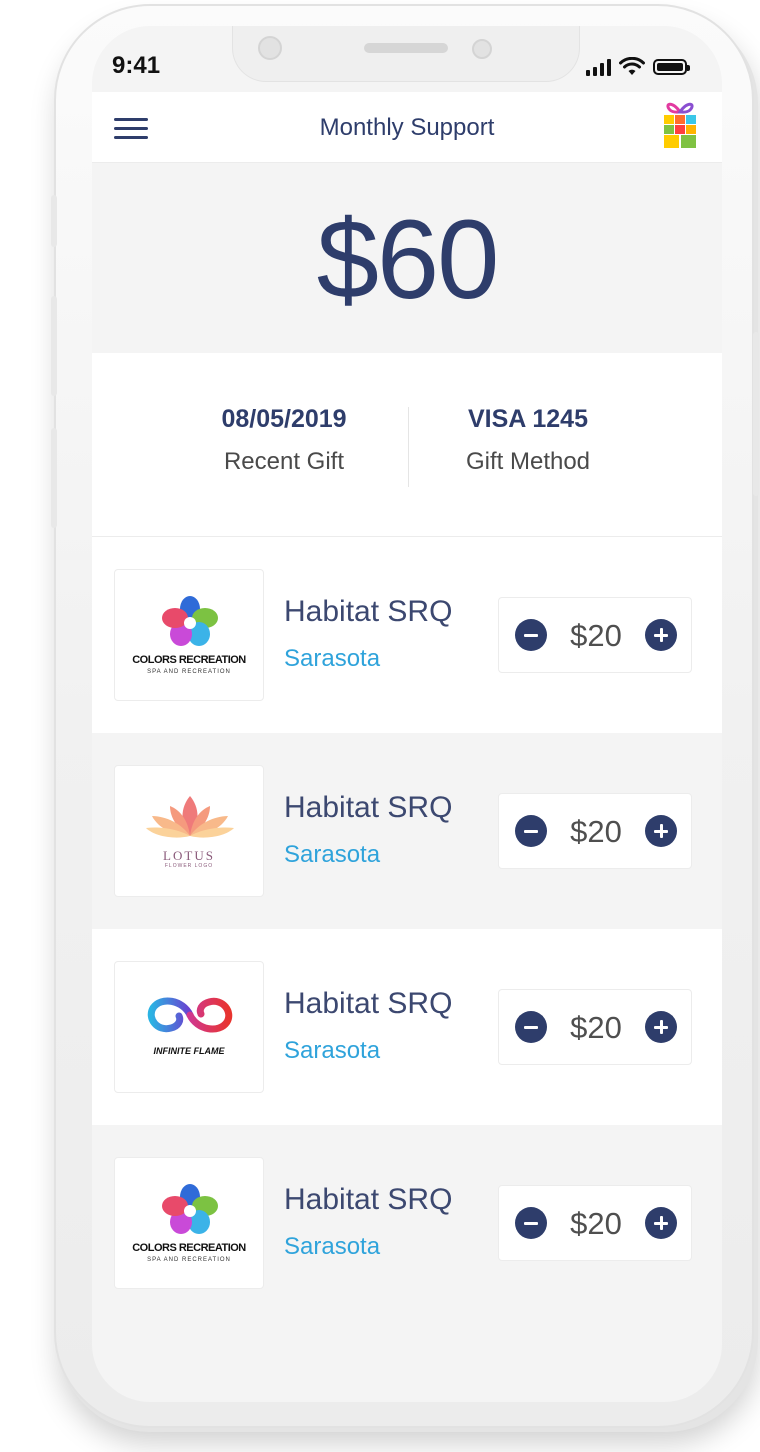  Describe the element at coordinates (482, 49) in the screenshot. I see `camera-right` at that location.